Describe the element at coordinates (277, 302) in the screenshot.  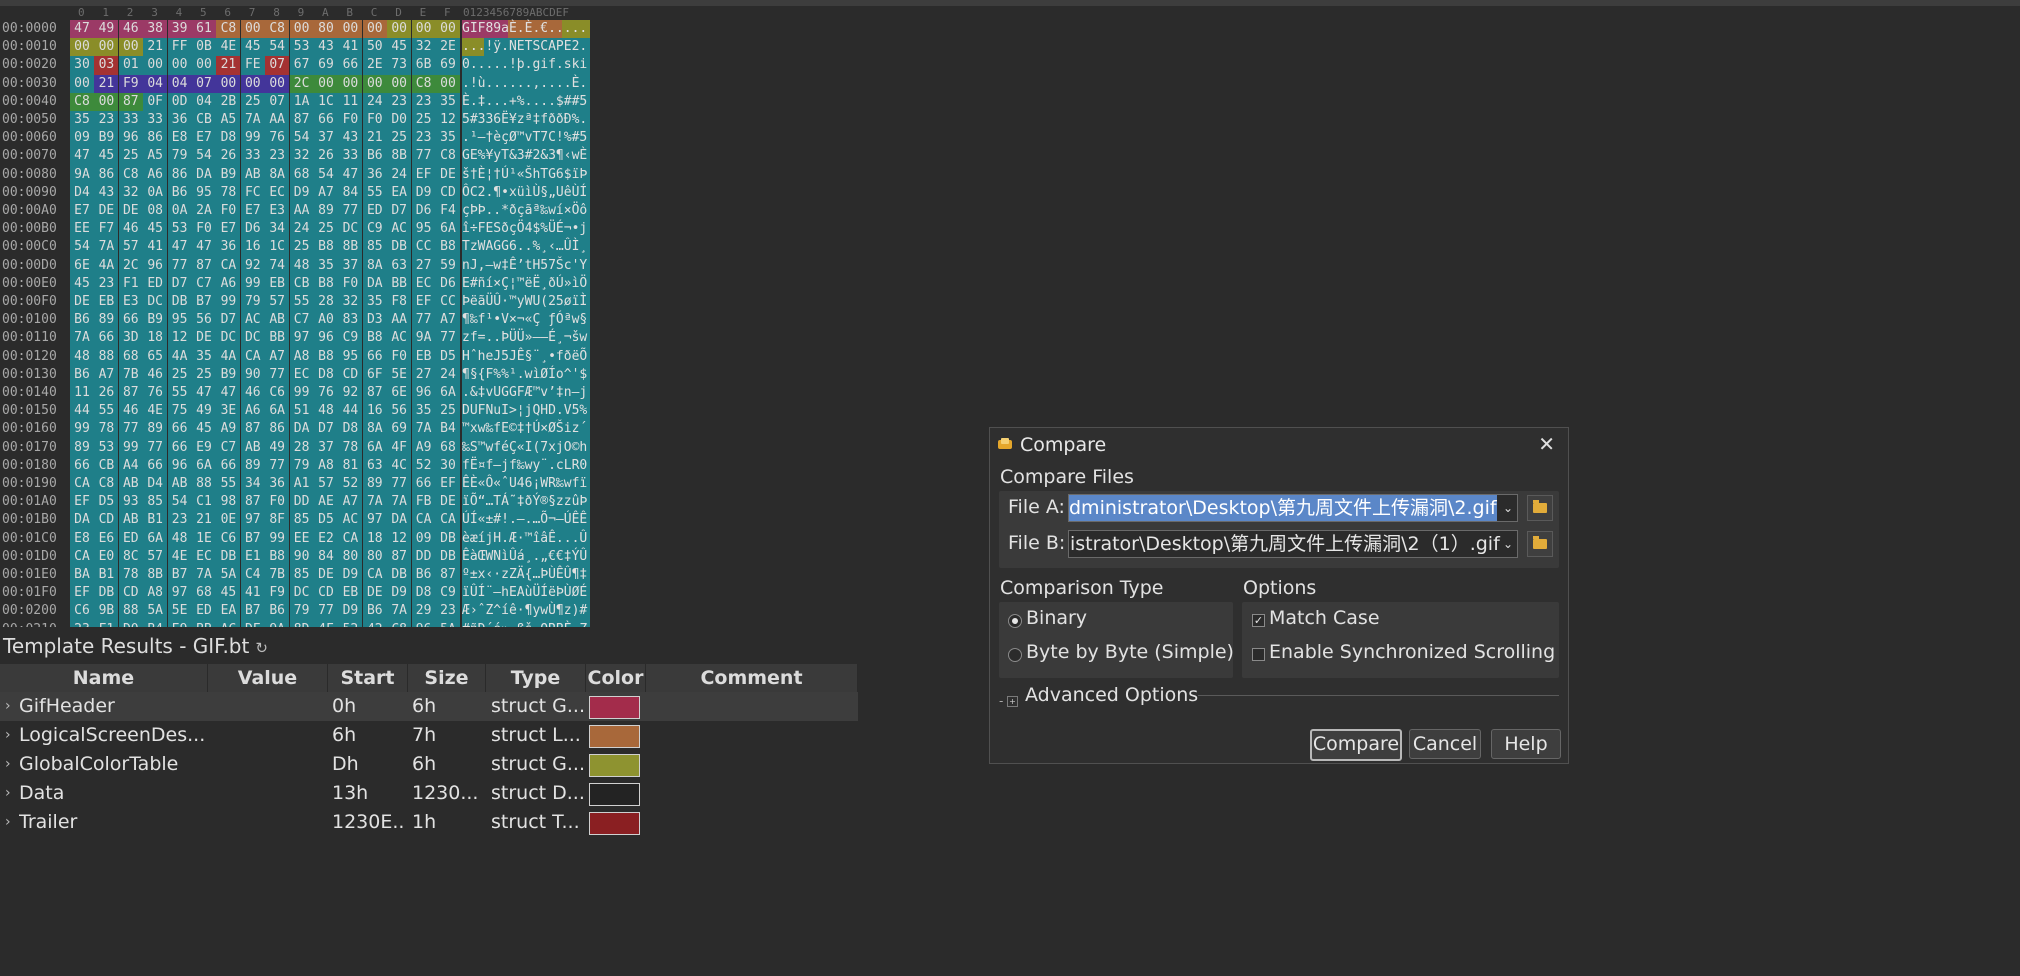
I see `hex-byte: 57` at that location.